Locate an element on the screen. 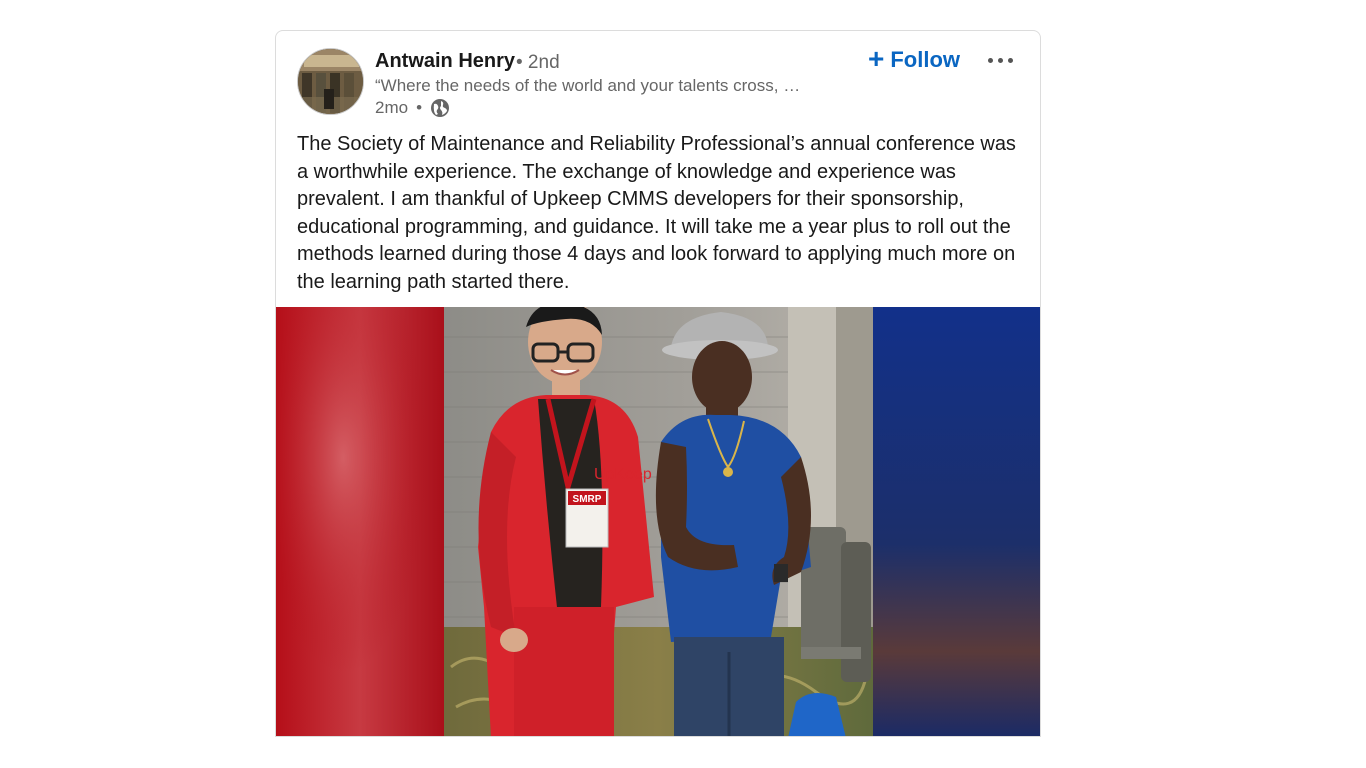 The image size is (1366, 768). follow-label: Follow is located at coordinates (925, 59).